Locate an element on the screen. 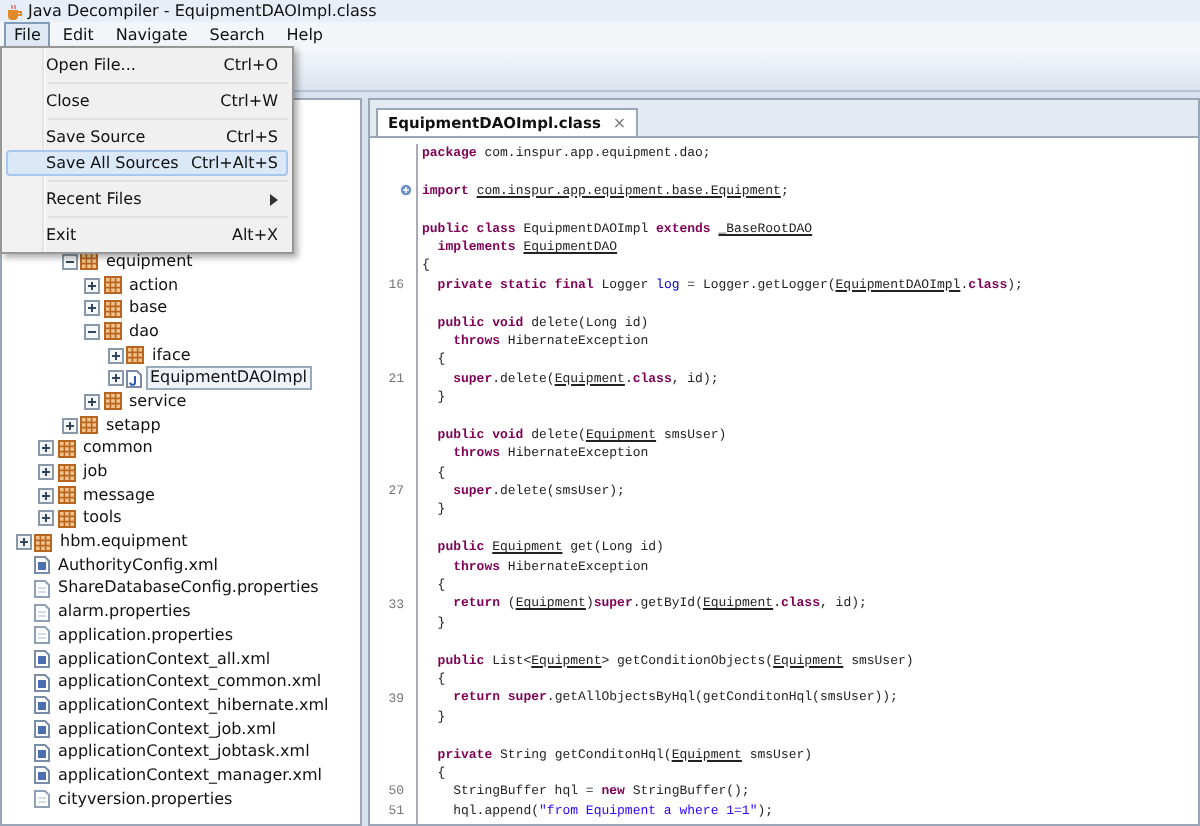  tree-item: equipment is located at coordinates (149, 261).